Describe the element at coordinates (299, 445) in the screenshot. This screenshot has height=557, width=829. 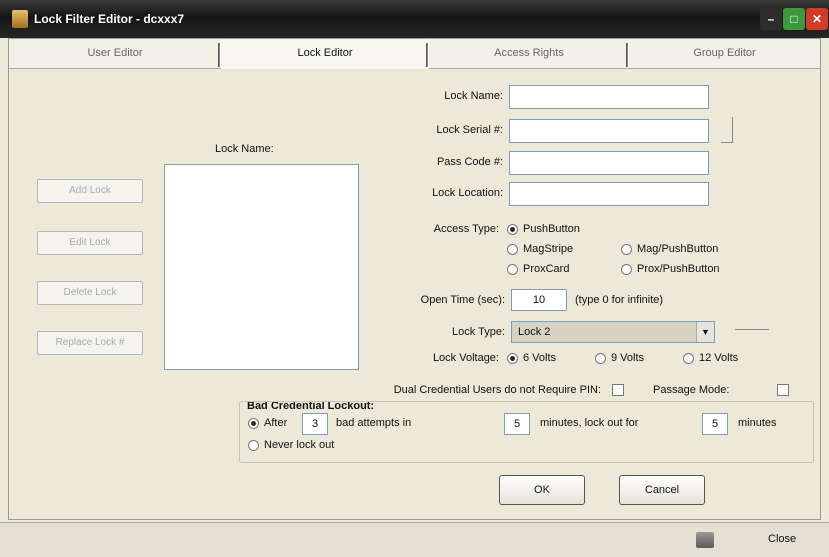
I see `never-lockout-label: Never lock out` at that location.